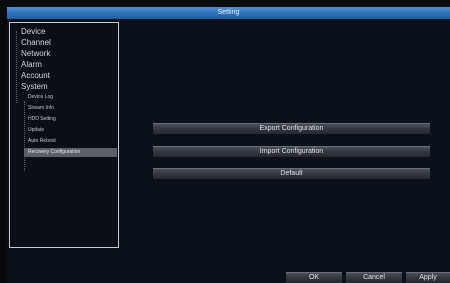 The image size is (450, 283). What do you see at coordinates (228, 13) in the screenshot?
I see `window-title: Setting` at bounding box center [228, 13].